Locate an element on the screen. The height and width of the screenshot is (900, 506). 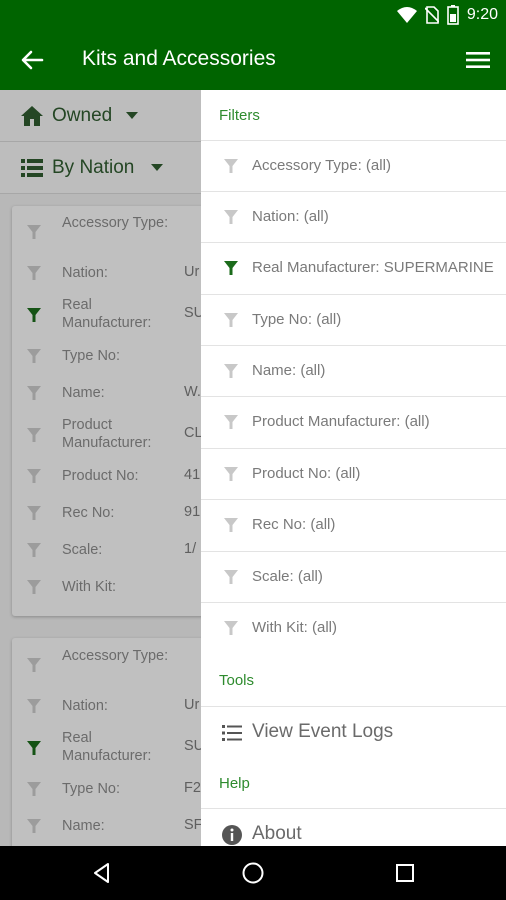
filter-nation: Nation: (all) is located at coordinates (353, 216).